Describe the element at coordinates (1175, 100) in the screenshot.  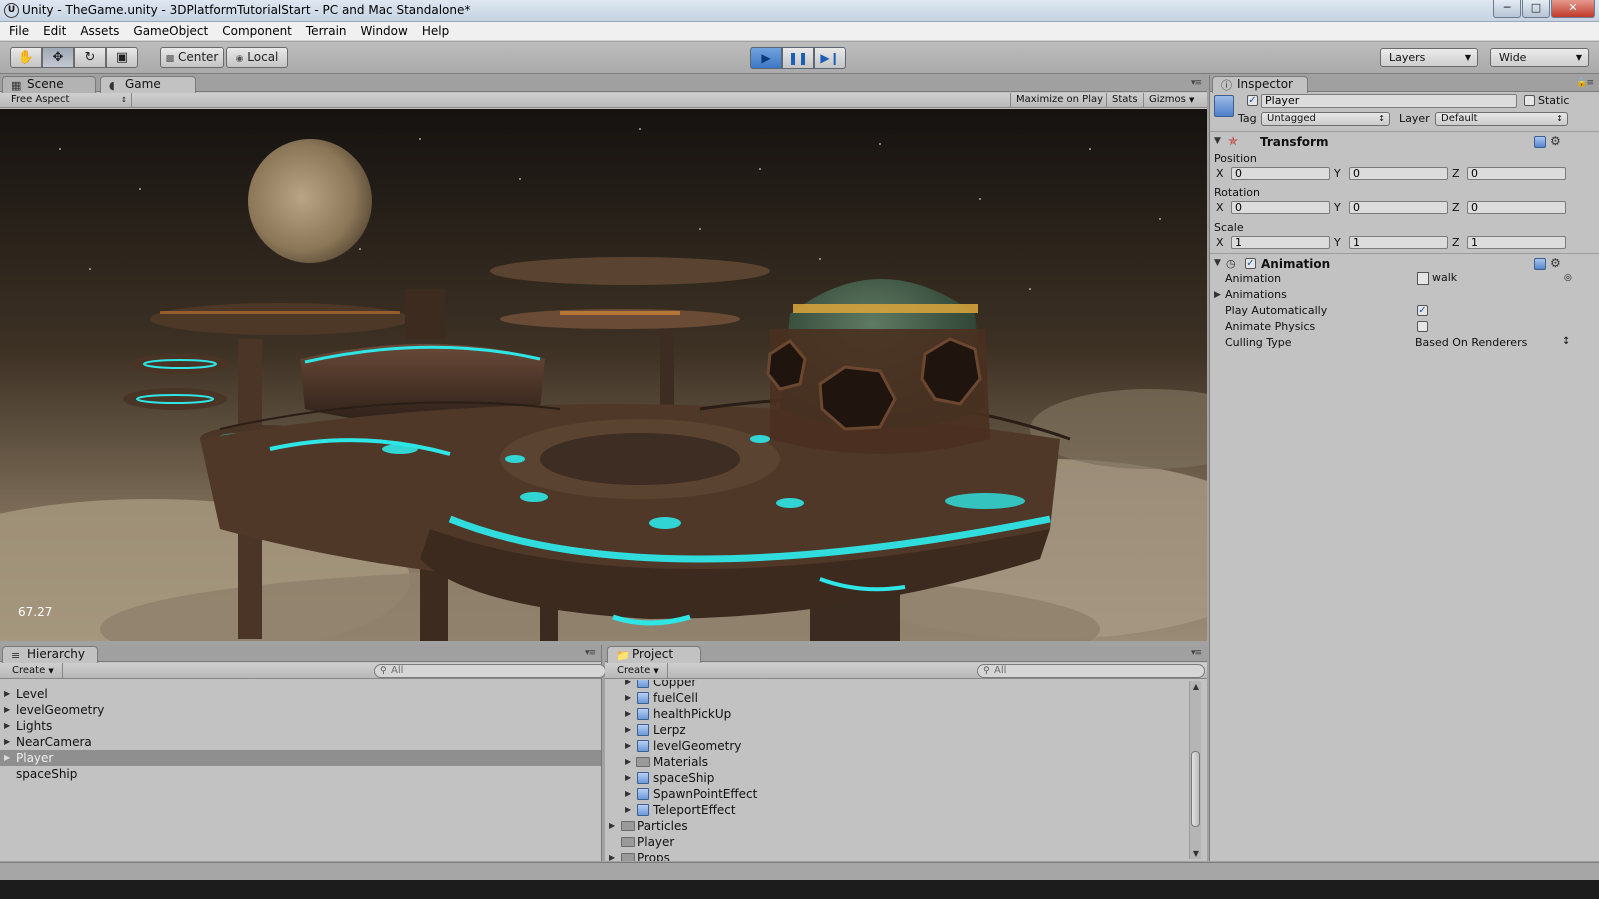
I see `gizmos-dropdown: Gizmos ▼` at that location.